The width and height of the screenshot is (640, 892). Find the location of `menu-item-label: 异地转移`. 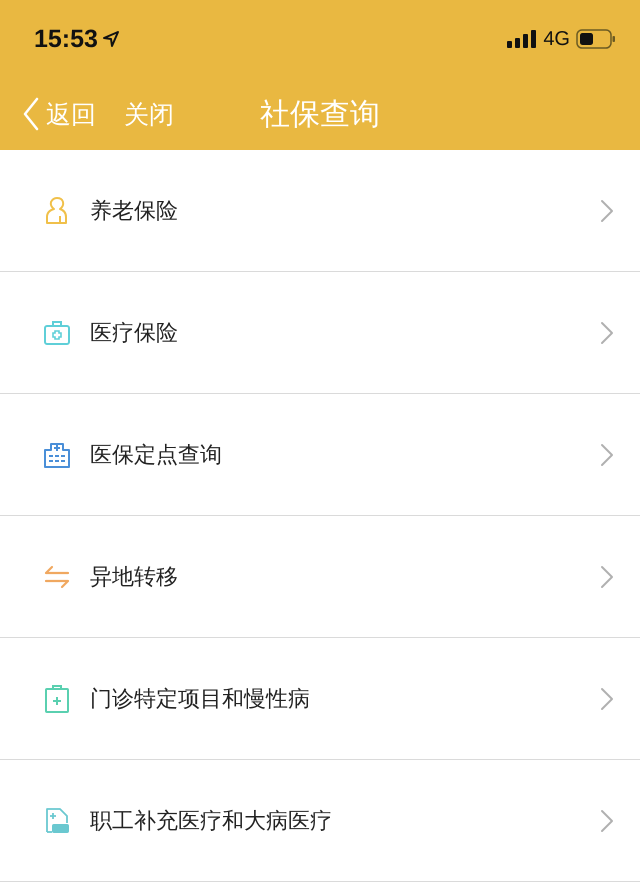

menu-item-label: 异地转移 is located at coordinates (134, 578).